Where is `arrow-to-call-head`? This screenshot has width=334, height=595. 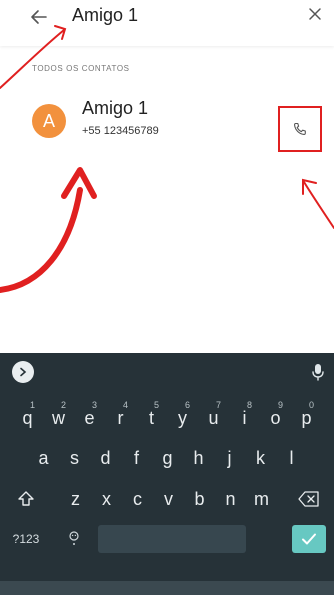 arrow-to-call-head is located at coordinates (309, 186).